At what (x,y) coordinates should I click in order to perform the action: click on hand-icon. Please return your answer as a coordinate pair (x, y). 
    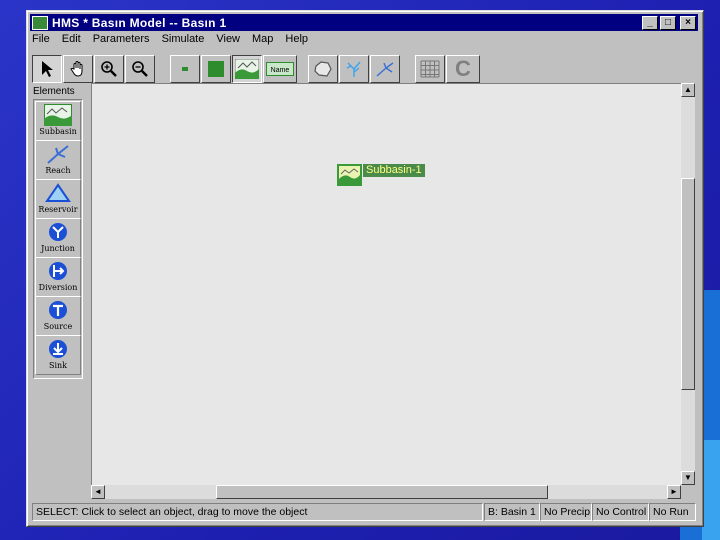
    Looking at the image, I should click on (76, 69).